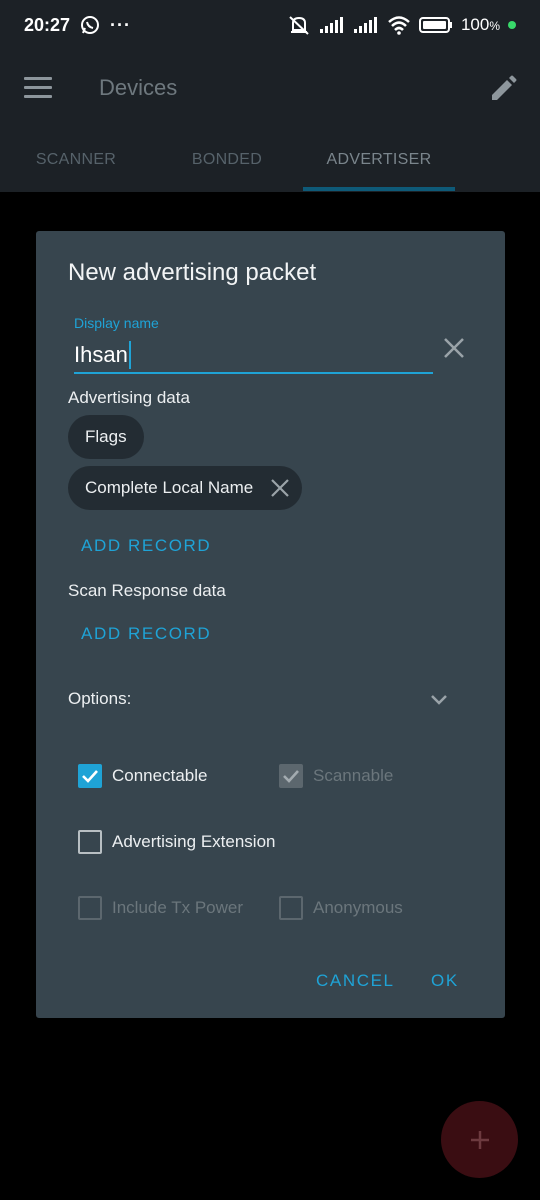  What do you see at coordinates (503, 89) in the screenshot?
I see `edit-icon` at bounding box center [503, 89].